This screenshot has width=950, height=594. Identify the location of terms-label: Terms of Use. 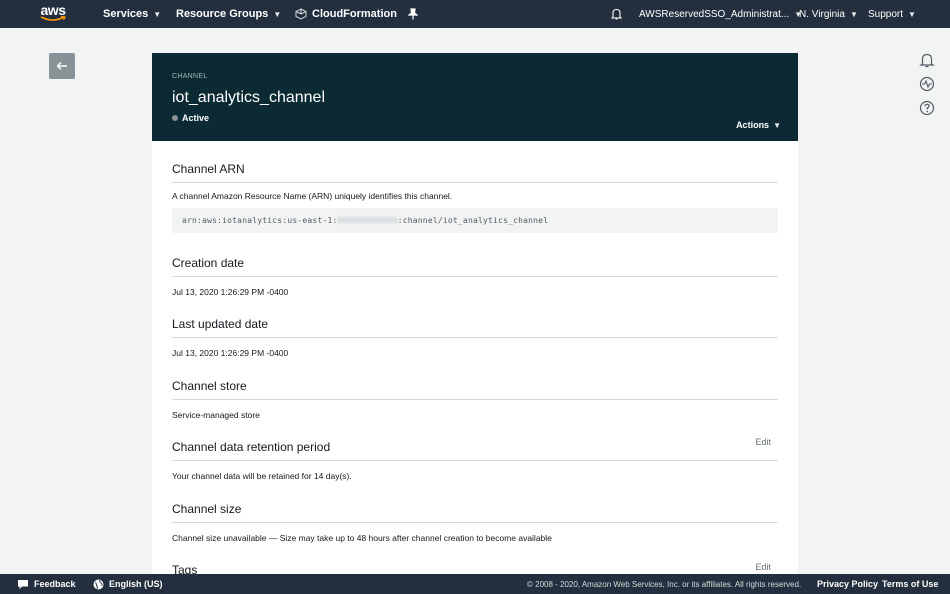
(910, 584).